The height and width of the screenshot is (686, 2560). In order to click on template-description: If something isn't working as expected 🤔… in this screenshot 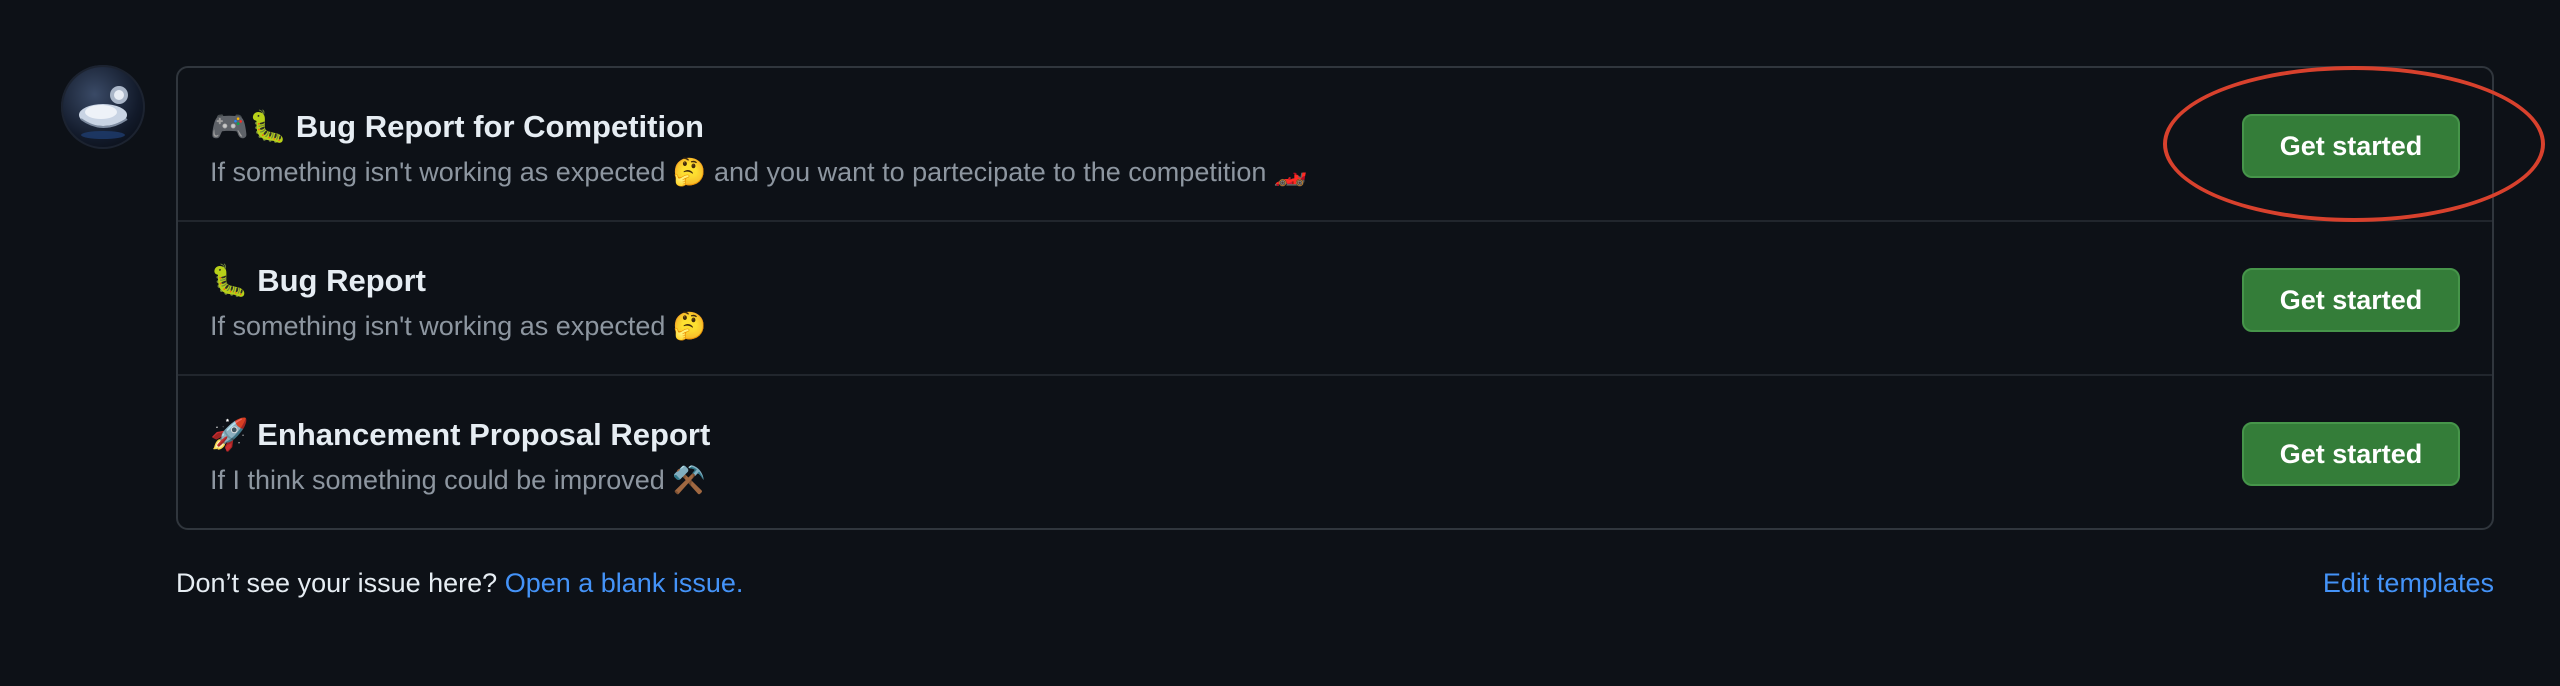, I will do `click(759, 172)`.